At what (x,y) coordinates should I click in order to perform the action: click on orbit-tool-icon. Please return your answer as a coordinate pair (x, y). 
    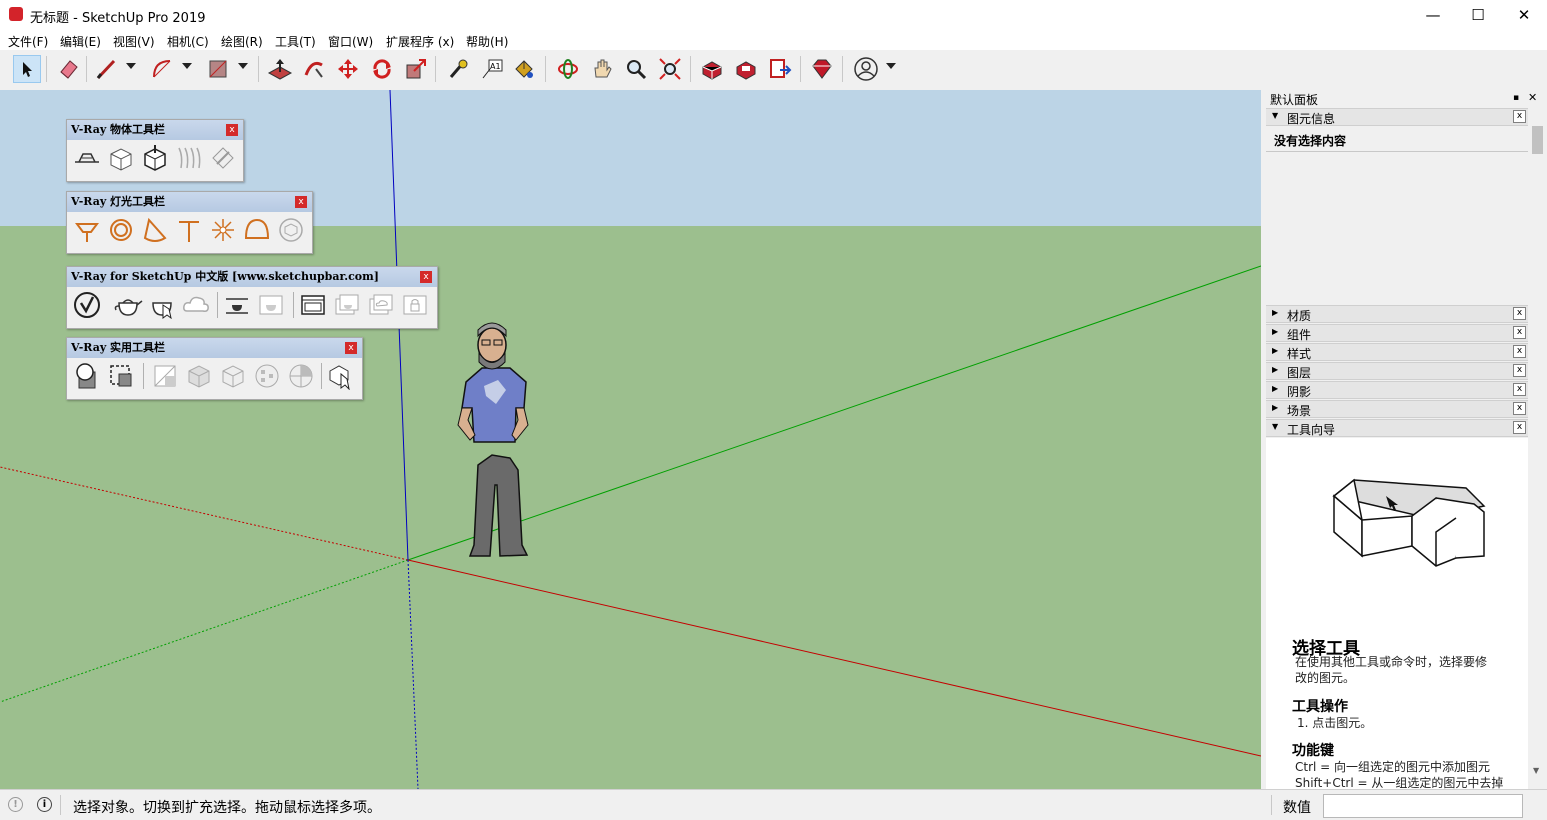
    Looking at the image, I should click on (568, 69).